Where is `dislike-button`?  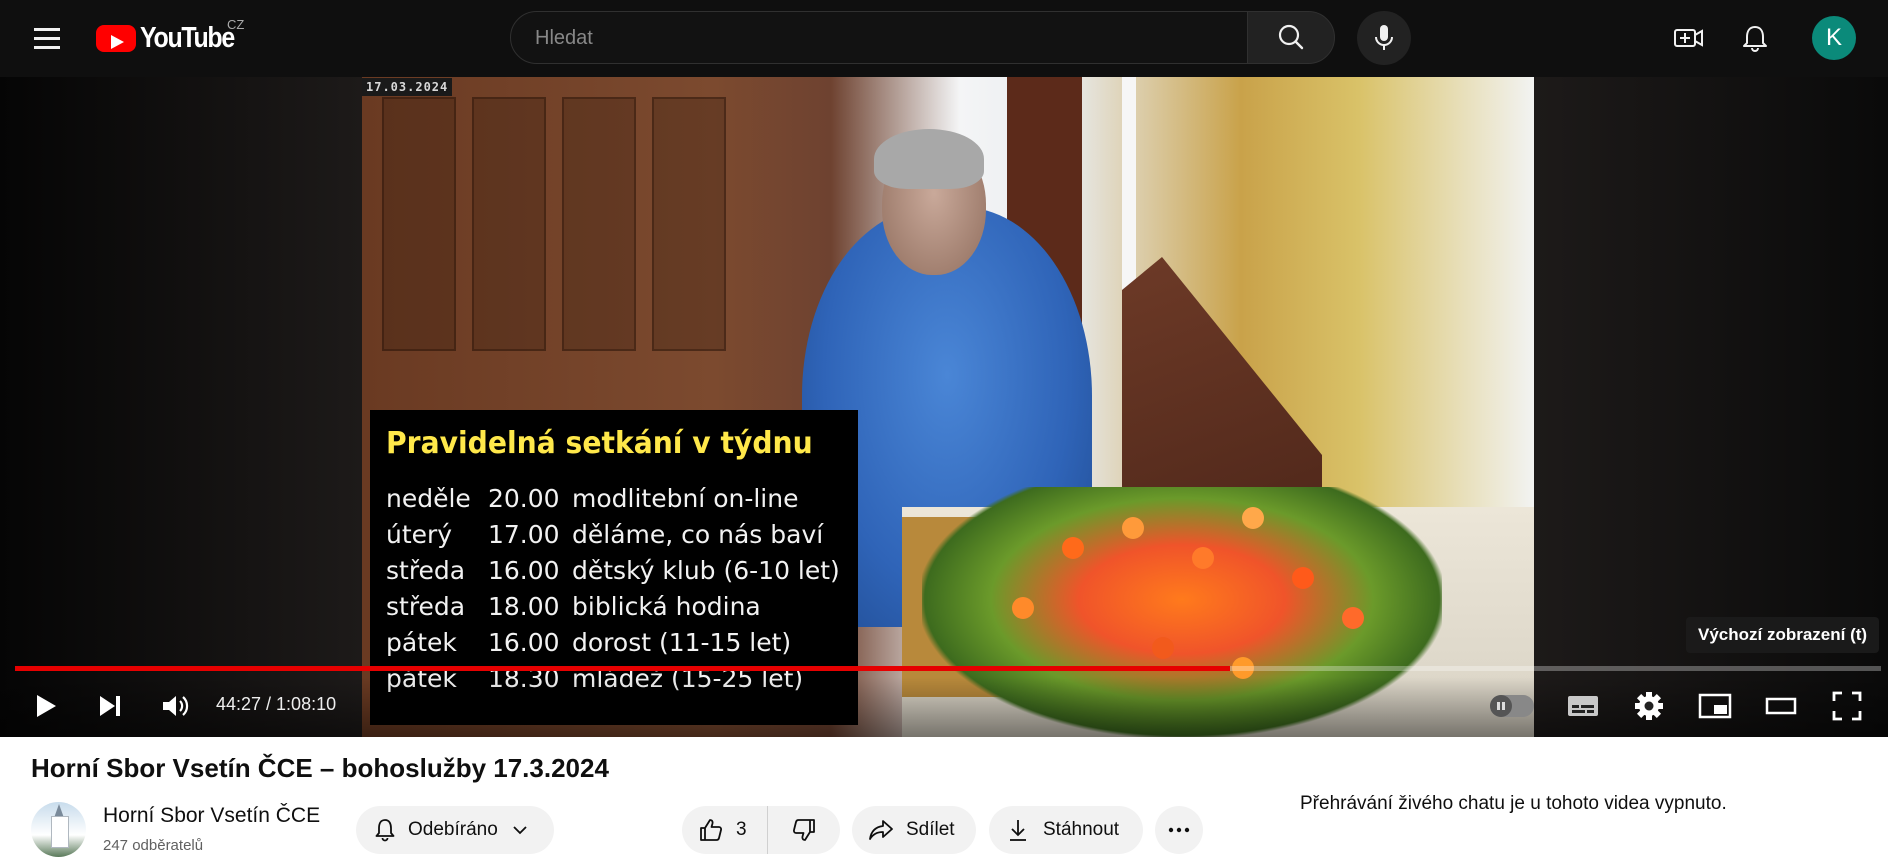 dislike-button is located at coordinates (804, 830).